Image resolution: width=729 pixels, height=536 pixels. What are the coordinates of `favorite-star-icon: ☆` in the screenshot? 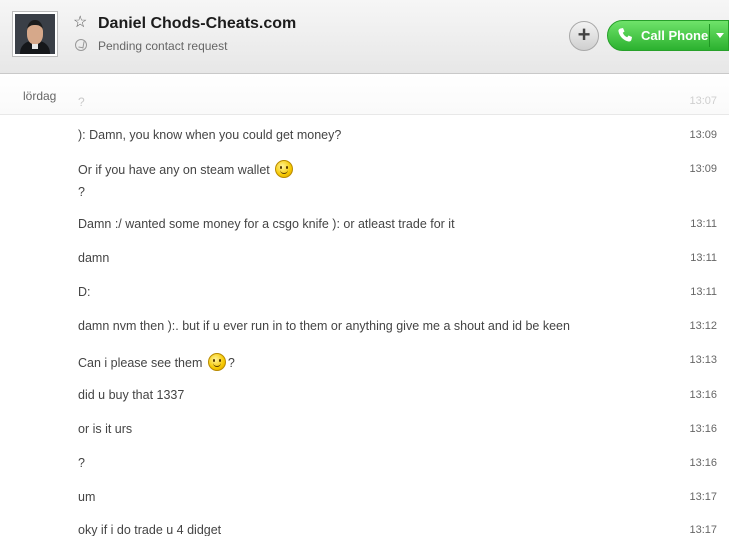 It's located at (80, 23).